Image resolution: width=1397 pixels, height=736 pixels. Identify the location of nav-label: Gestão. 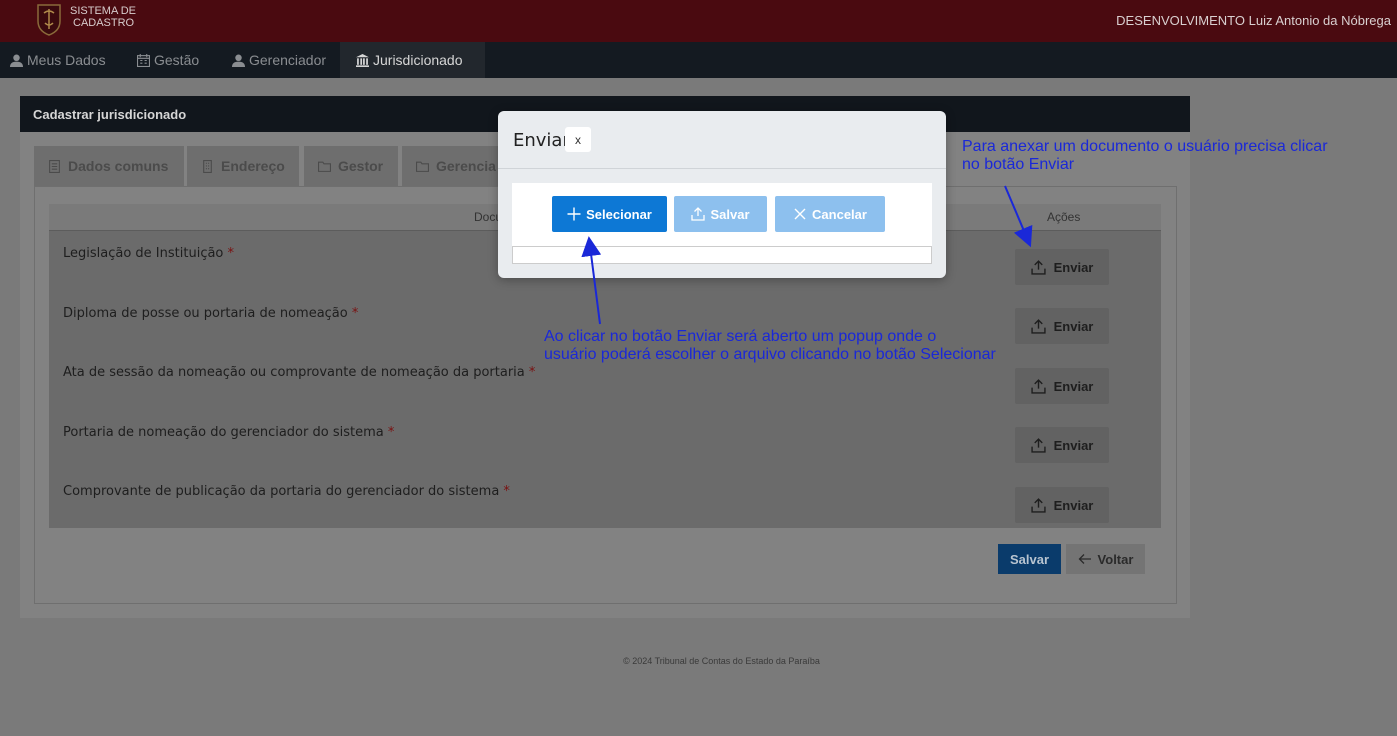
(177, 60).